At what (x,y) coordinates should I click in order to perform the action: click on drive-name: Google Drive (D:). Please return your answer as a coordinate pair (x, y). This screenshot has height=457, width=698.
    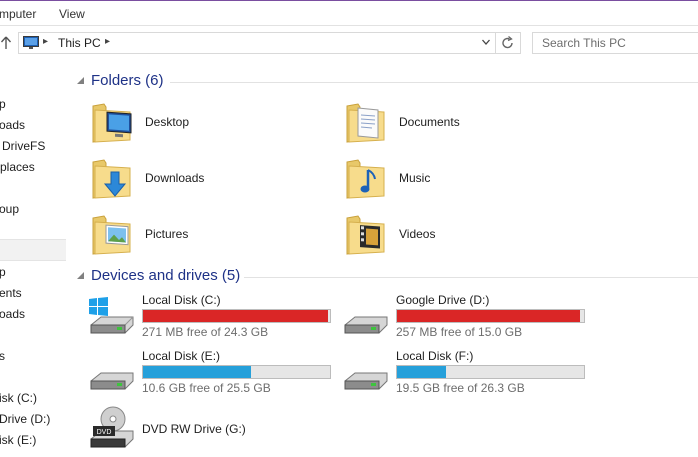
    Looking at the image, I should click on (443, 300).